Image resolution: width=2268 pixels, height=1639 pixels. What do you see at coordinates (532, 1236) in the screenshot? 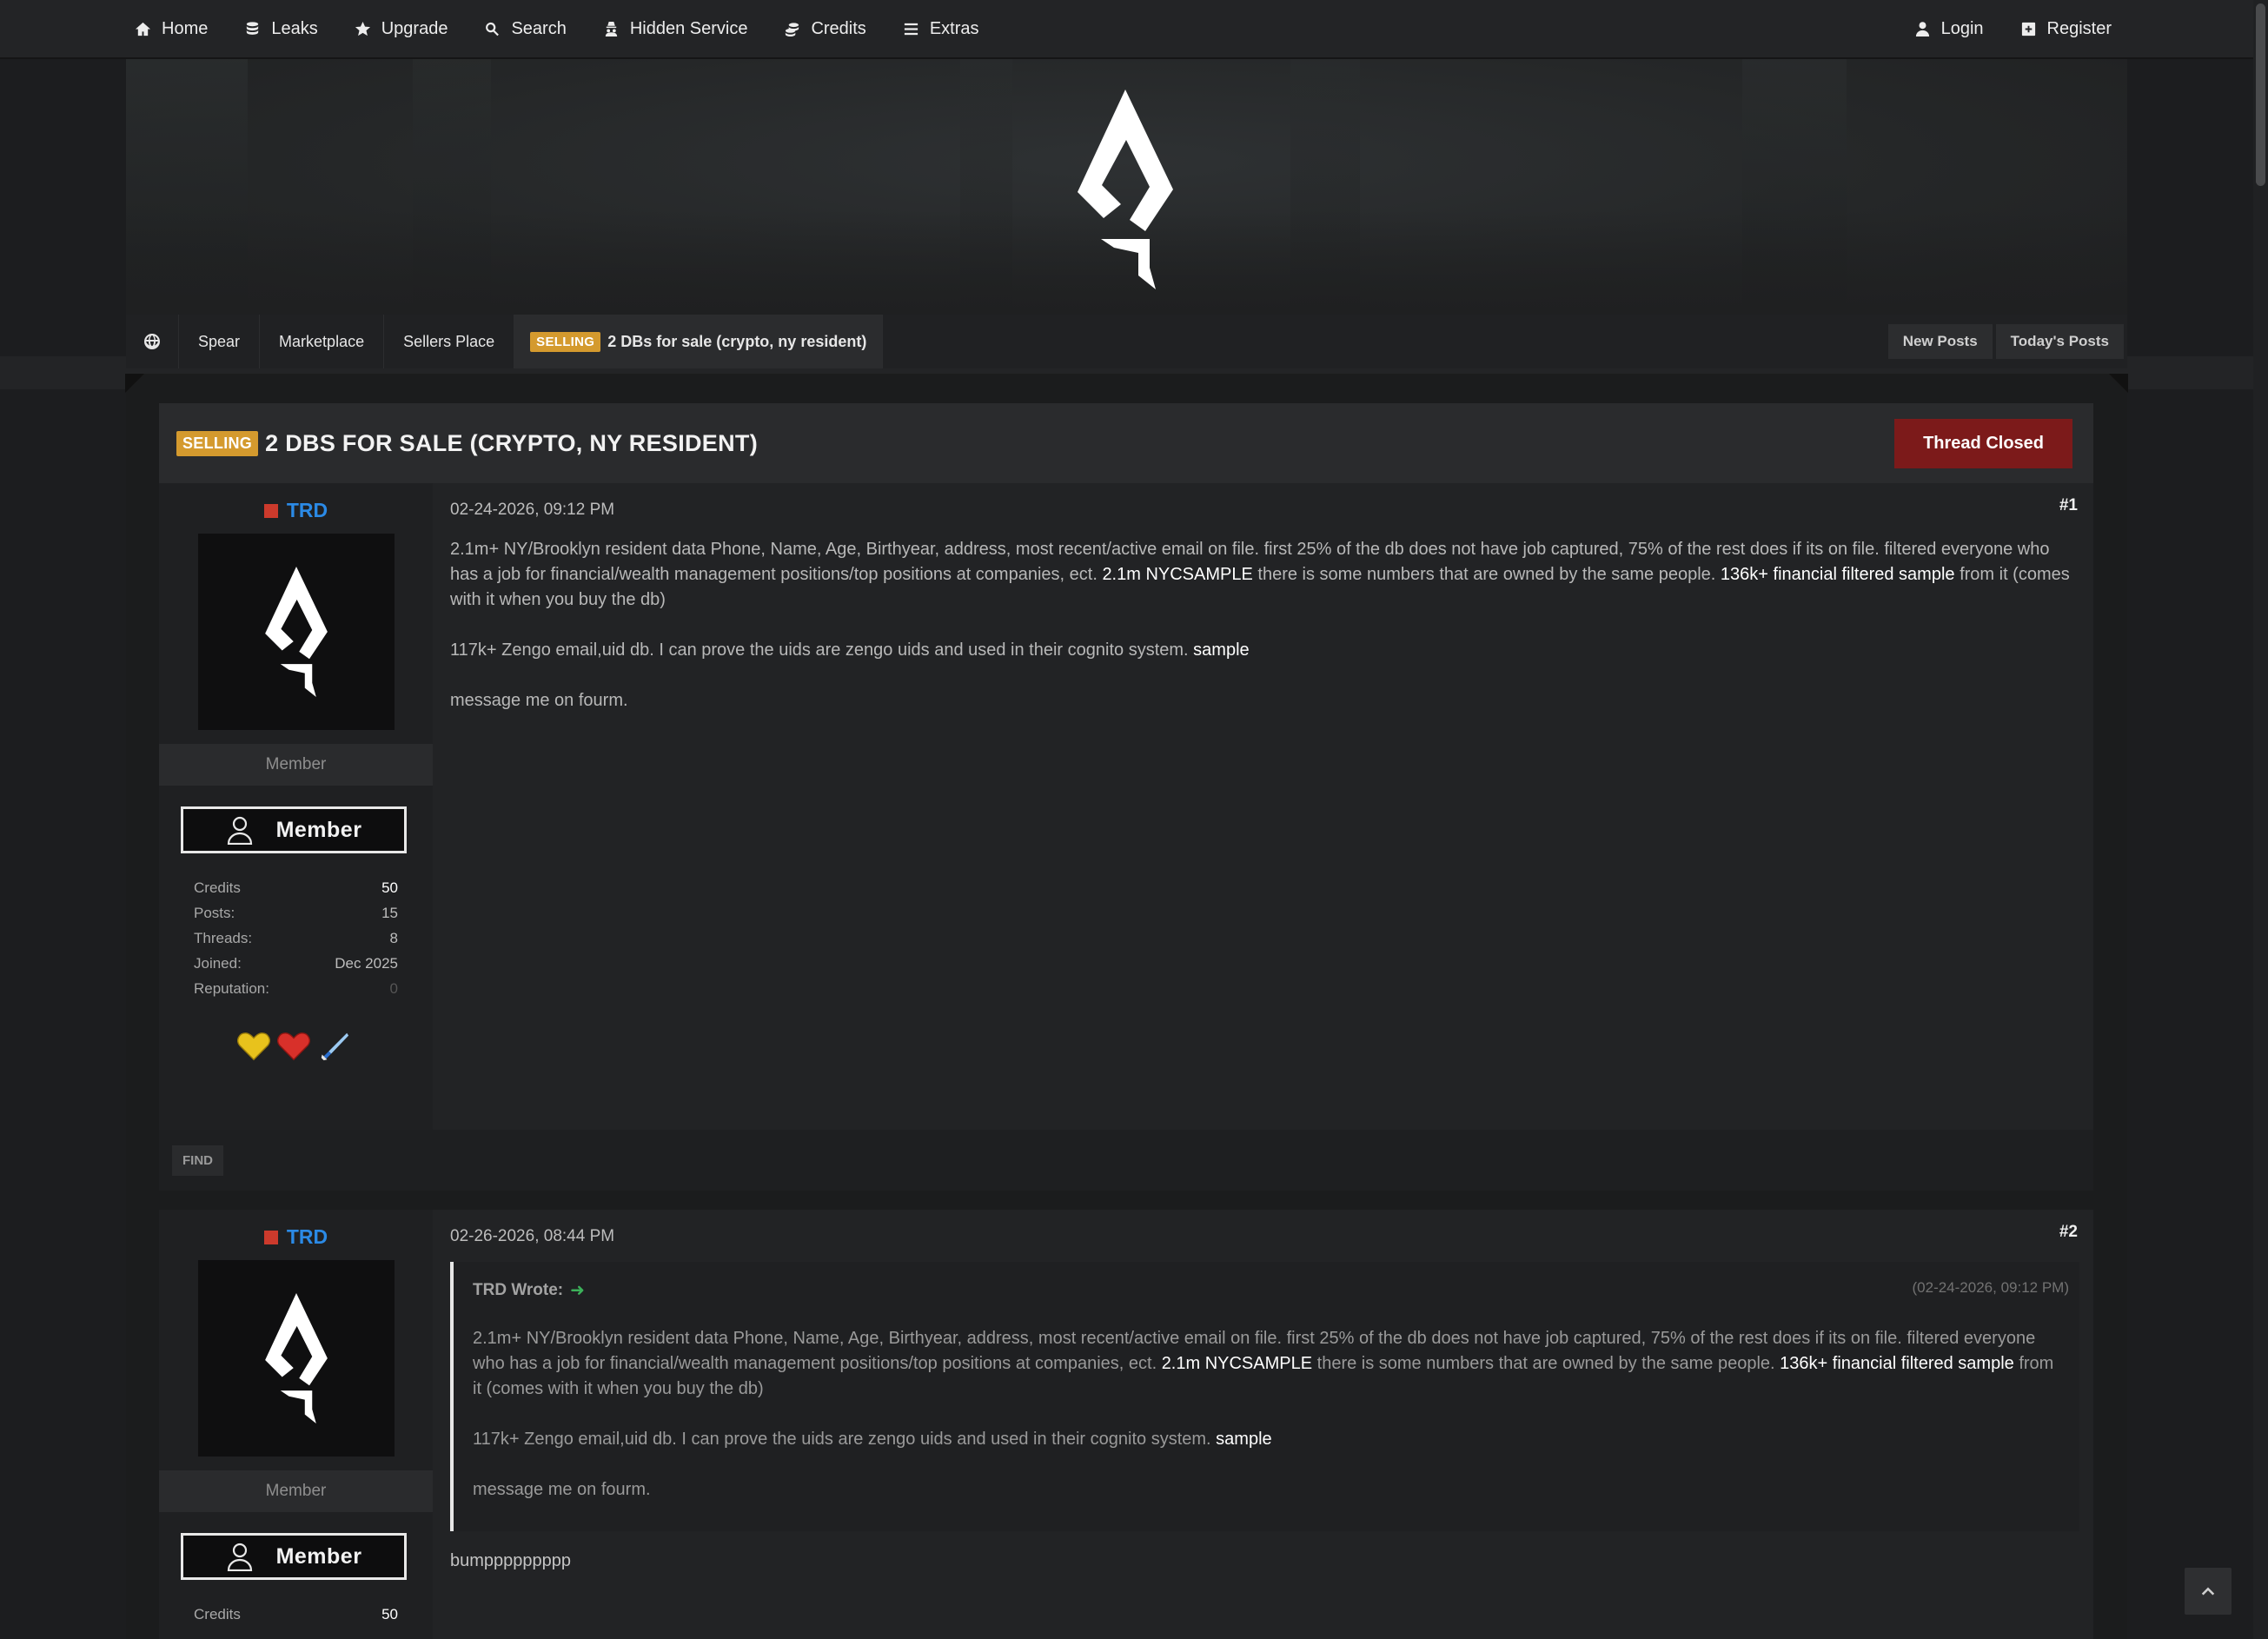
I see `post-date: 02-26-2026, 08:44 PM` at bounding box center [532, 1236].